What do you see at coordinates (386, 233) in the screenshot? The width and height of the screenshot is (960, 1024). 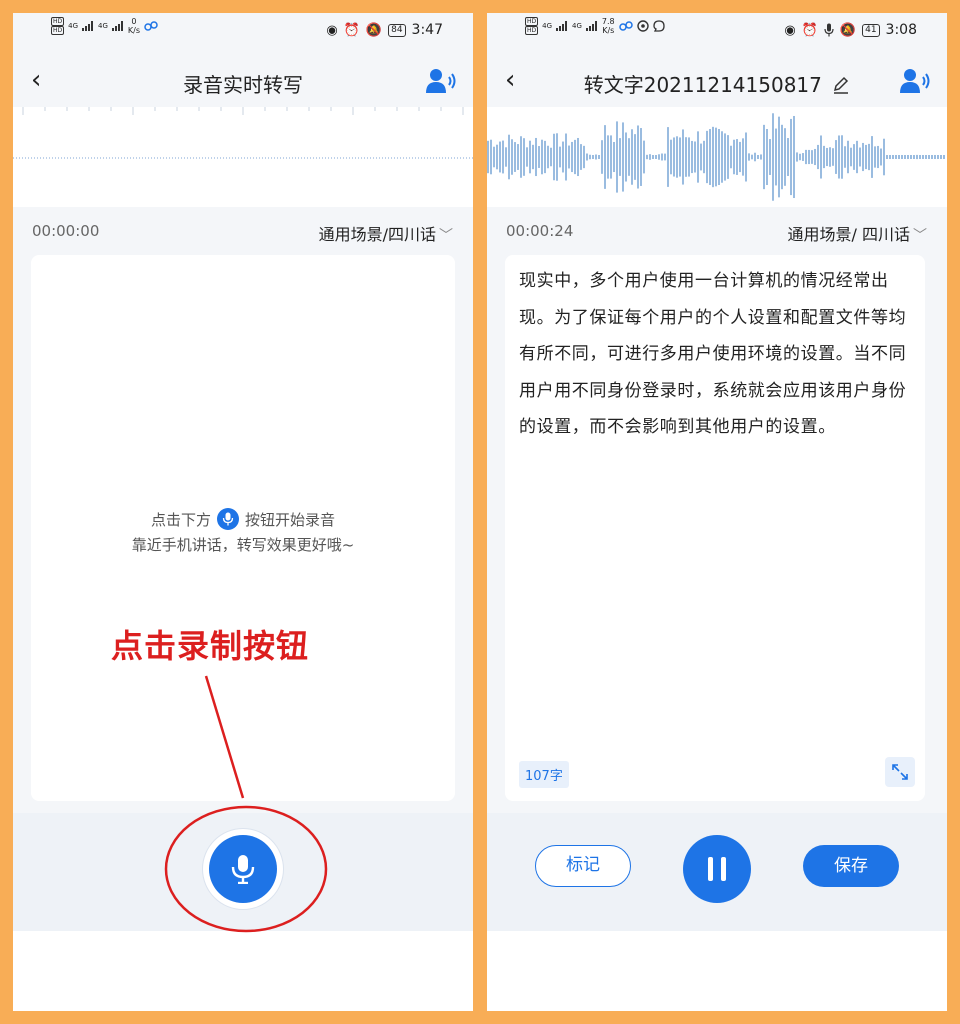 I see `scene-selector: 通用场景/四川话 ﹀` at bounding box center [386, 233].